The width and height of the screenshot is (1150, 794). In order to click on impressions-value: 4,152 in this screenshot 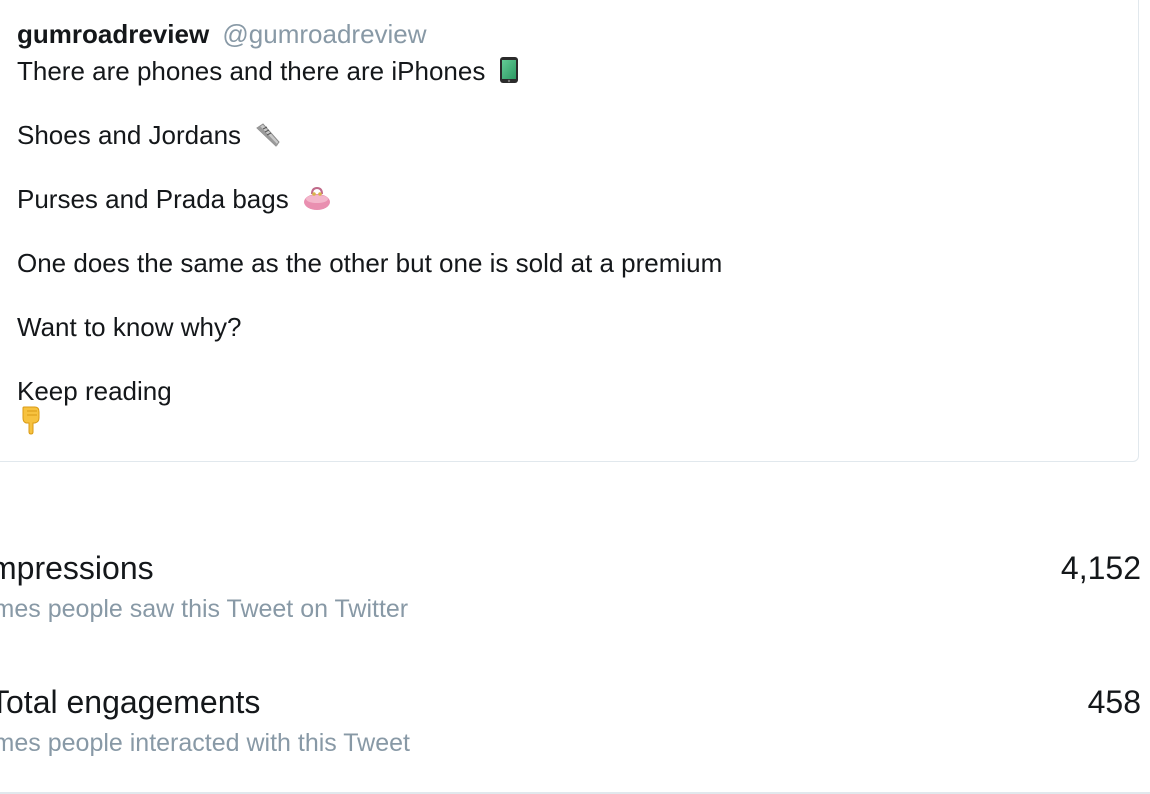, I will do `click(1100, 568)`.